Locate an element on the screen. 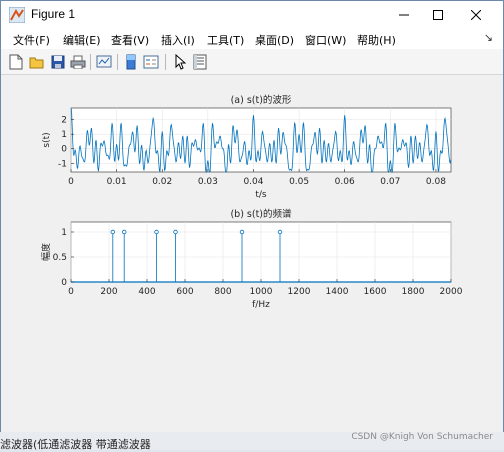 The image size is (504, 452). axes-2-title: (b) s(t)的频谱 is located at coordinates (261, 214).